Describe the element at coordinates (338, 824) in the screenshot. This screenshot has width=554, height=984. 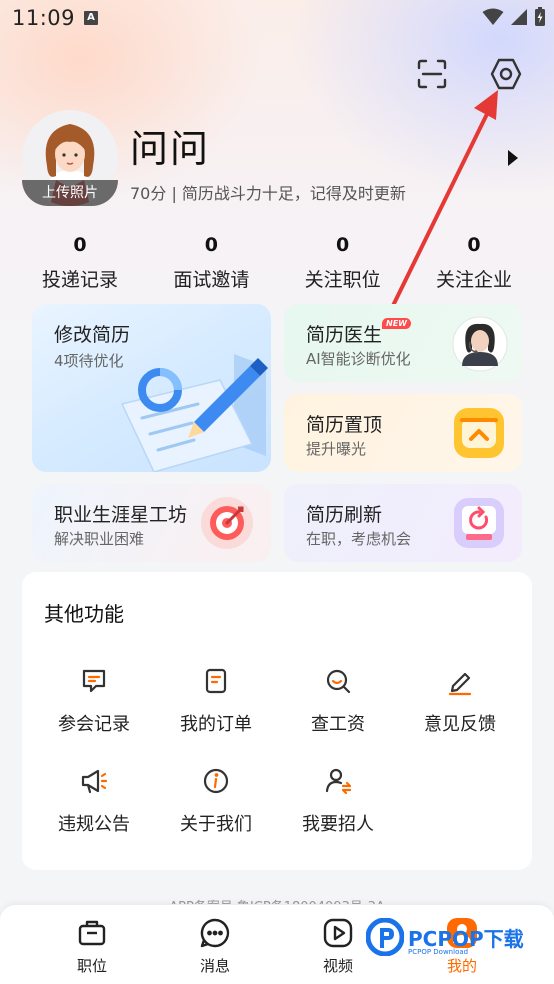
I see `feature-label: 我要招人` at that location.